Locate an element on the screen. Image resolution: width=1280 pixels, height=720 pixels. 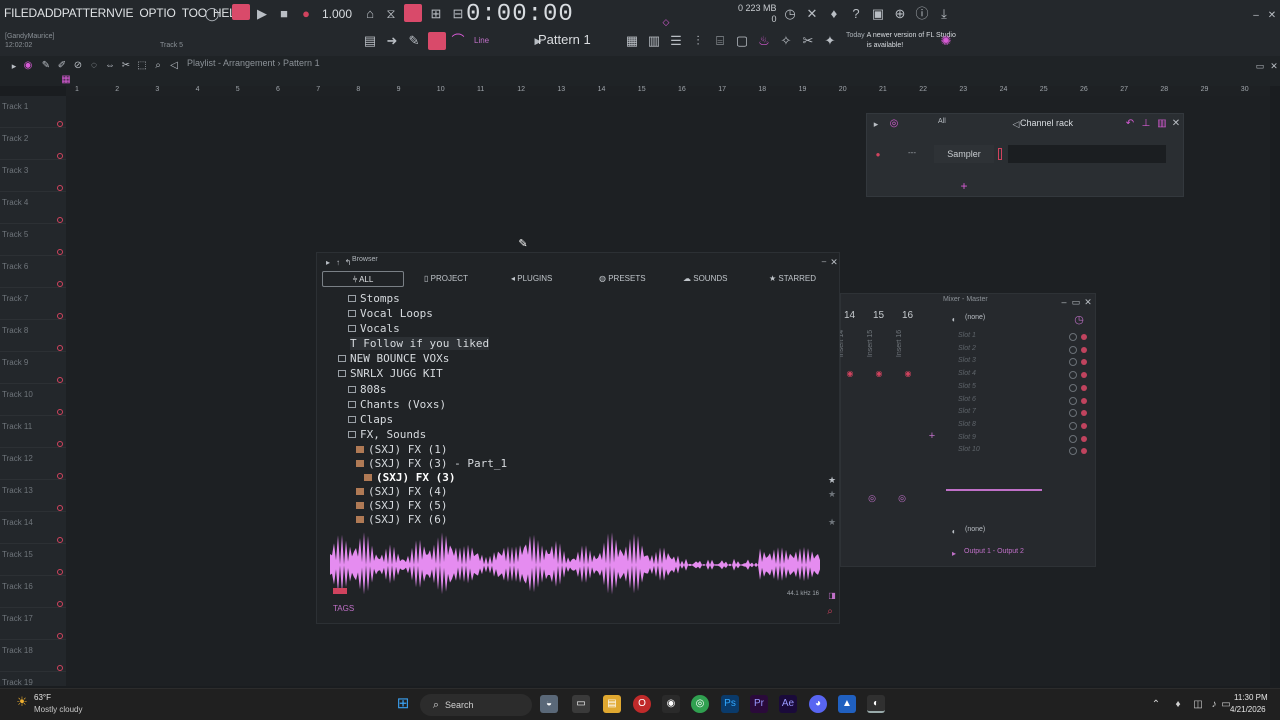
browser-file-item: (SXJ) FX (6) is located at coordinates (401, 519).